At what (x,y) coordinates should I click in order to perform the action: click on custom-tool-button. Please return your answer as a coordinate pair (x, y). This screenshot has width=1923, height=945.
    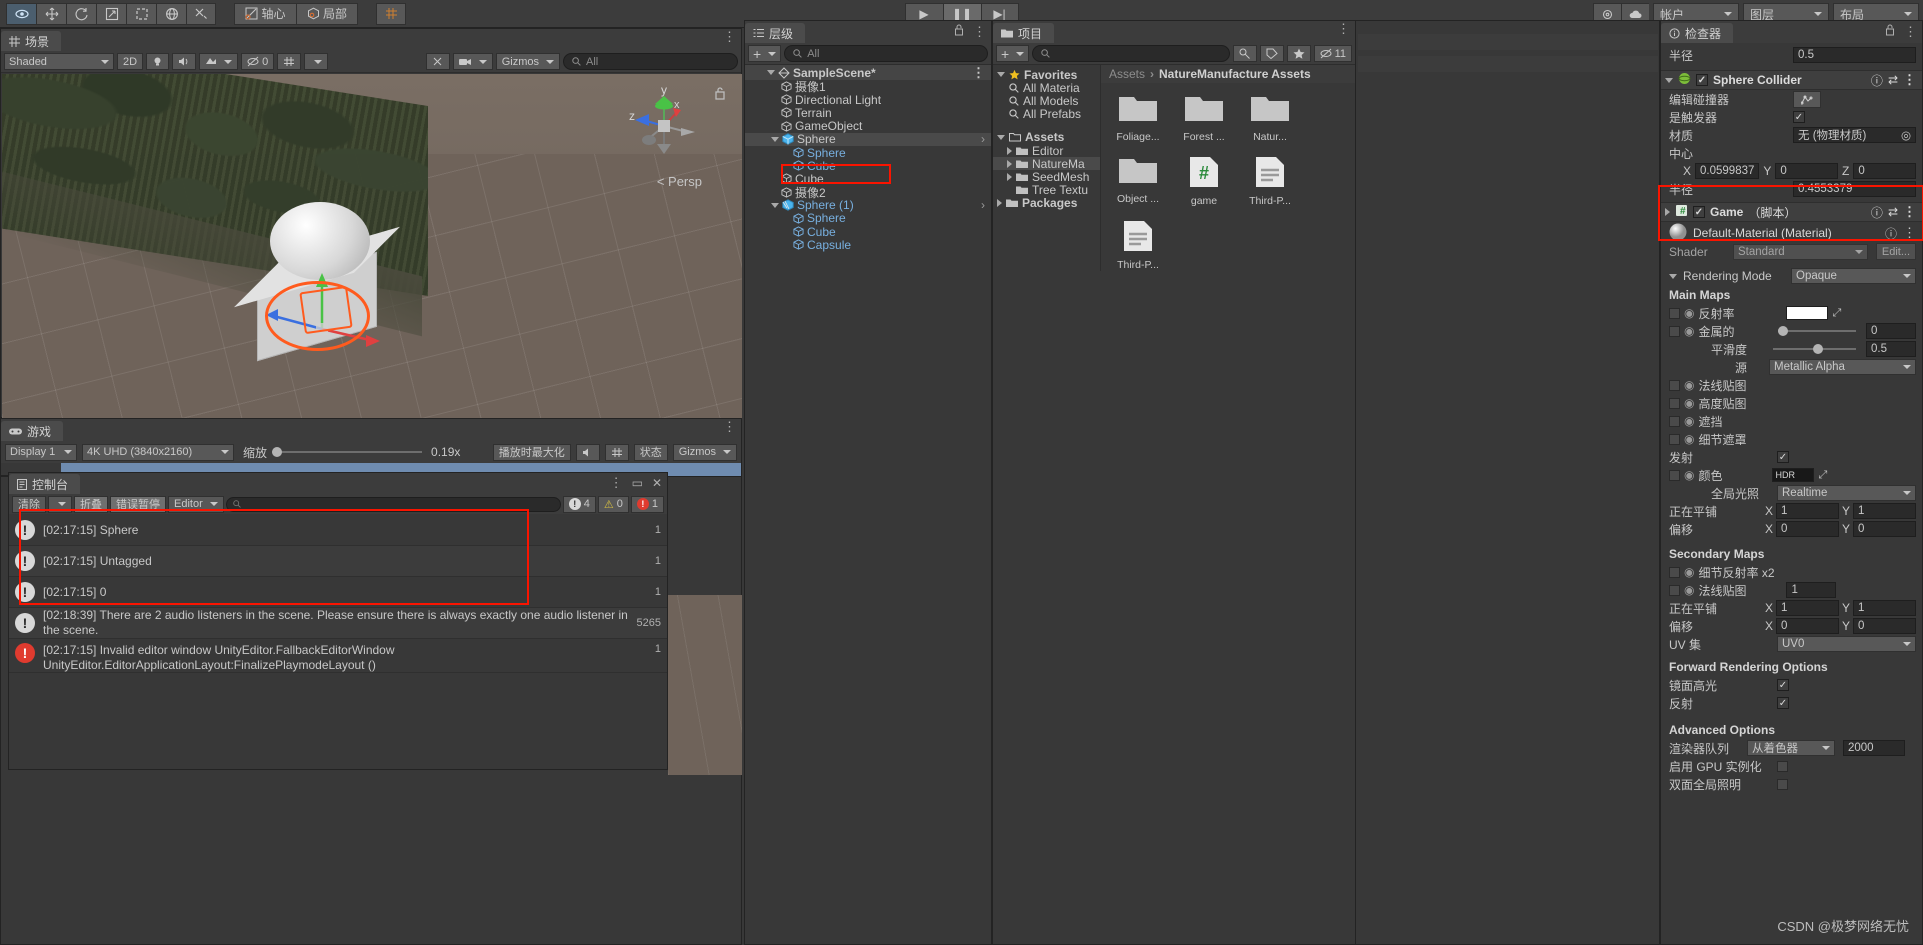
    Looking at the image, I should click on (201, 13).